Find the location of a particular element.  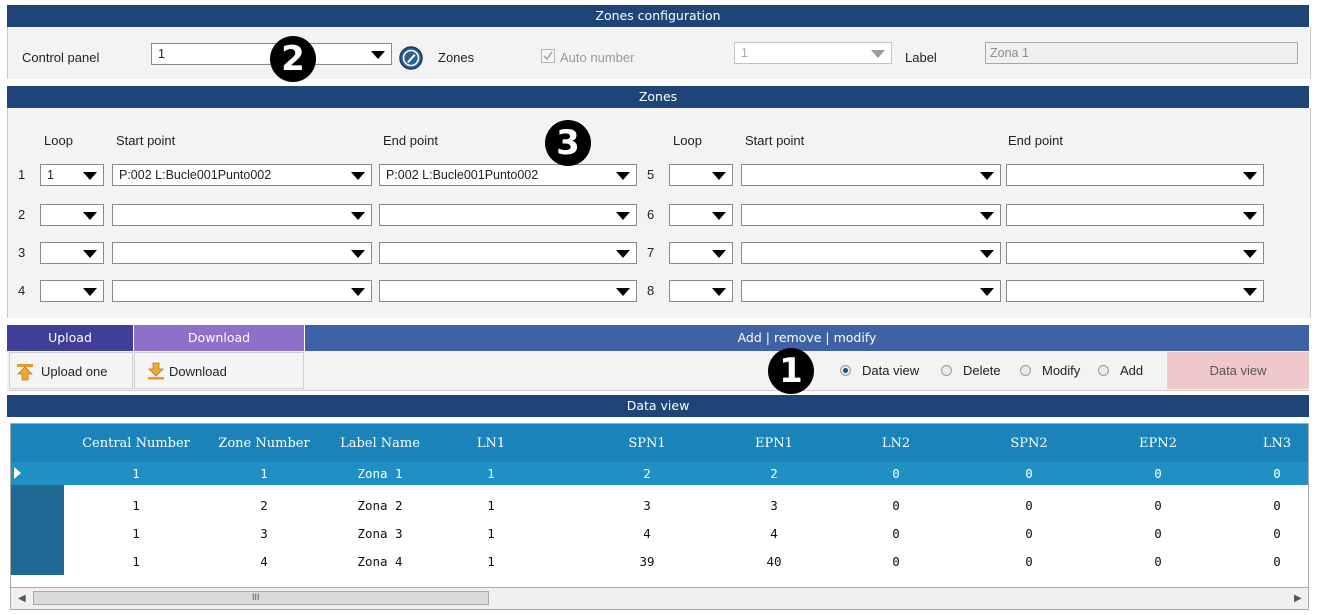

data-view-radio-label: Data view is located at coordinates (891, 370).